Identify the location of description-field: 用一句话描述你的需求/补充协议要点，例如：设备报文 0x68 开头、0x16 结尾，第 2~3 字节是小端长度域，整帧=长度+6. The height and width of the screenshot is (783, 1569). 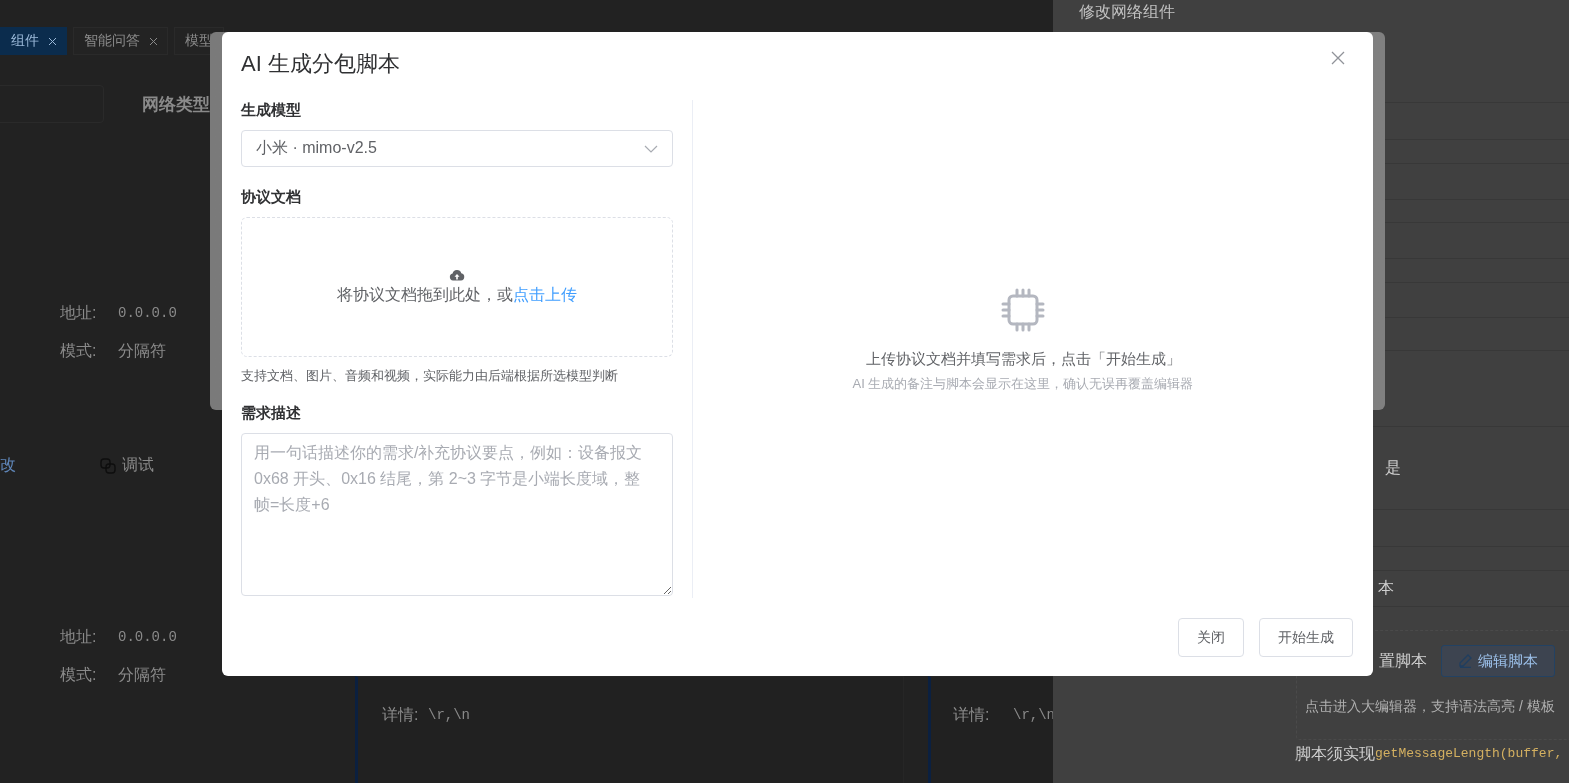
(457, 514).